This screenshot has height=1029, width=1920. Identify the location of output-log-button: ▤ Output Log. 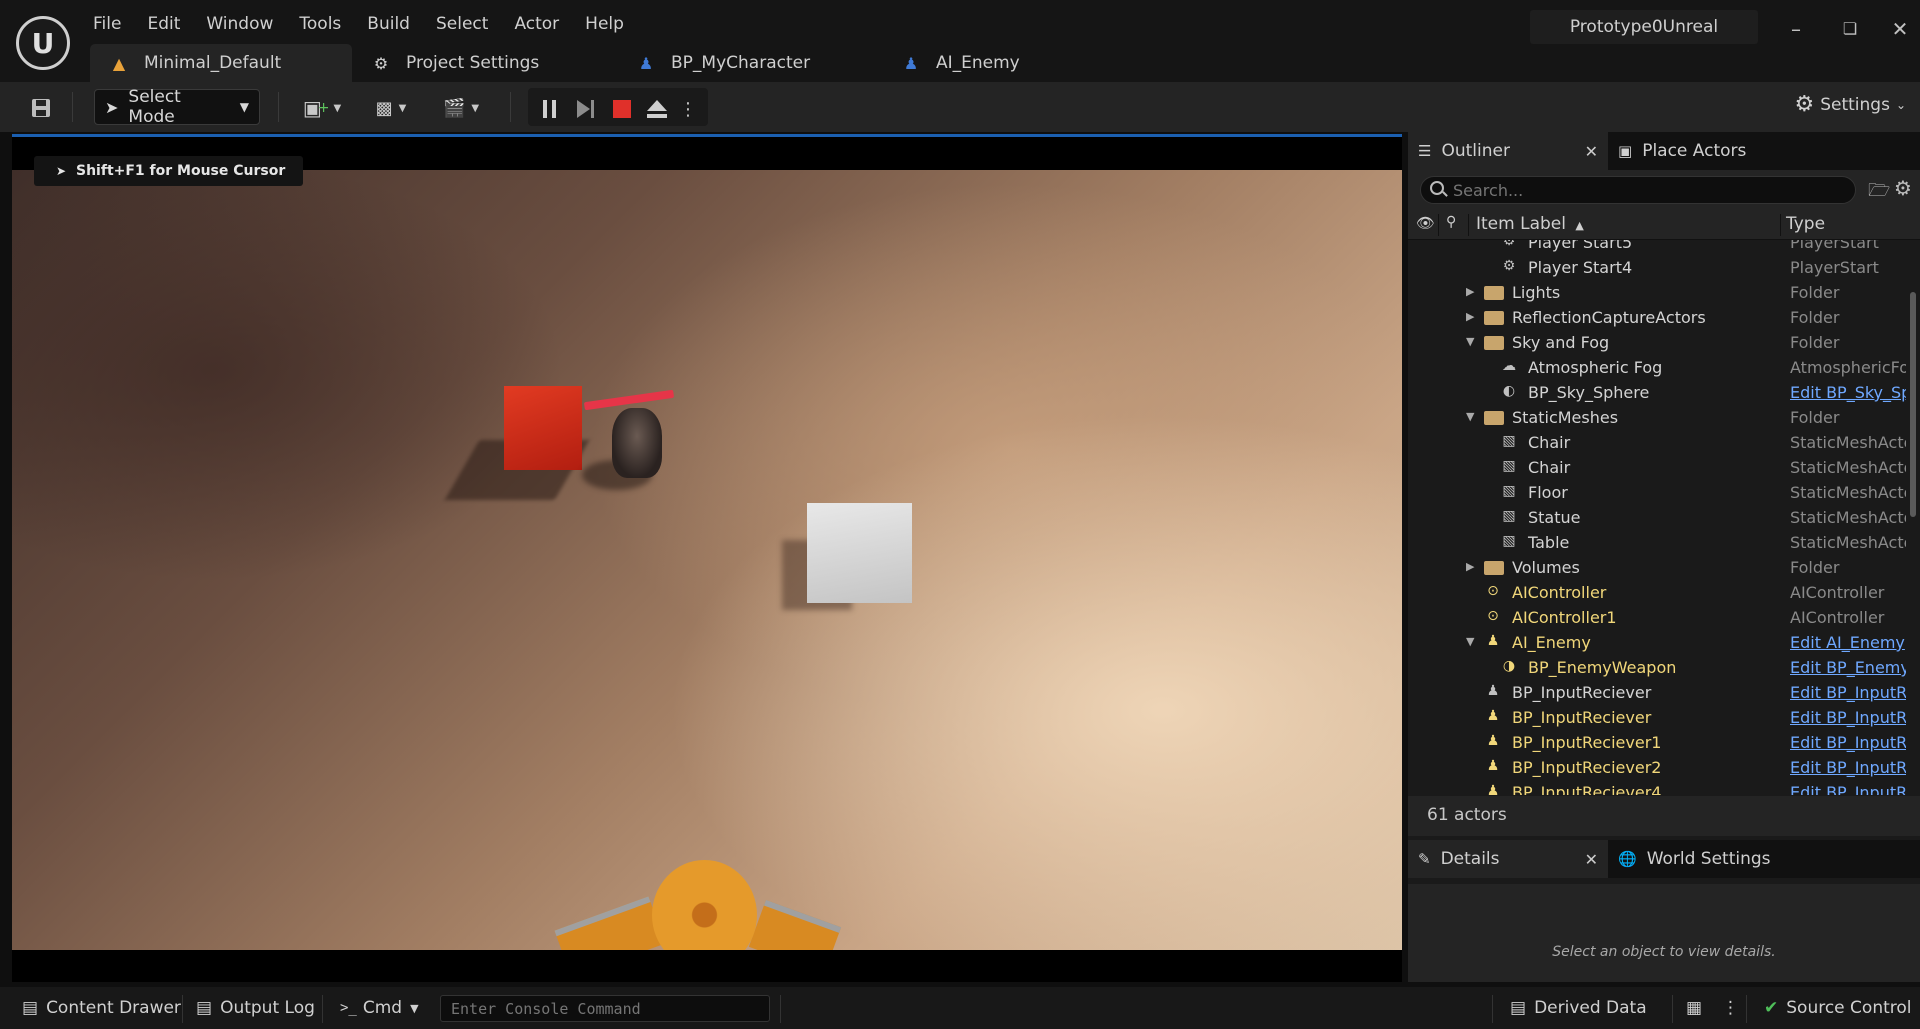
(255, 1008).